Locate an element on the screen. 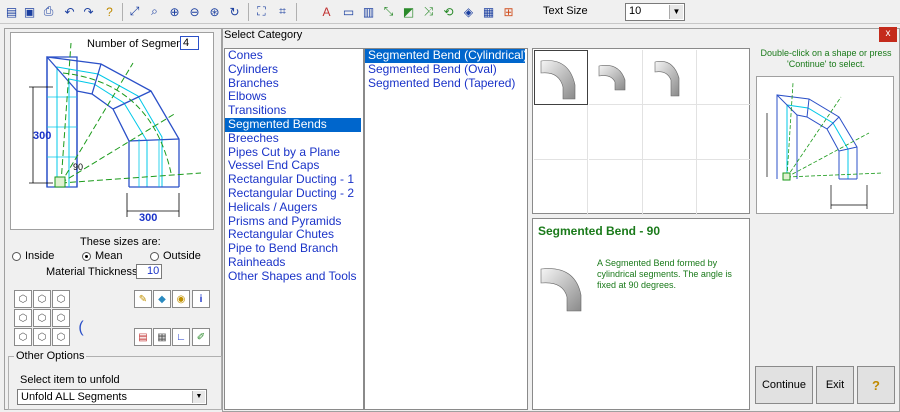  bend-preview-drawing is located at coordinates (825, 145).